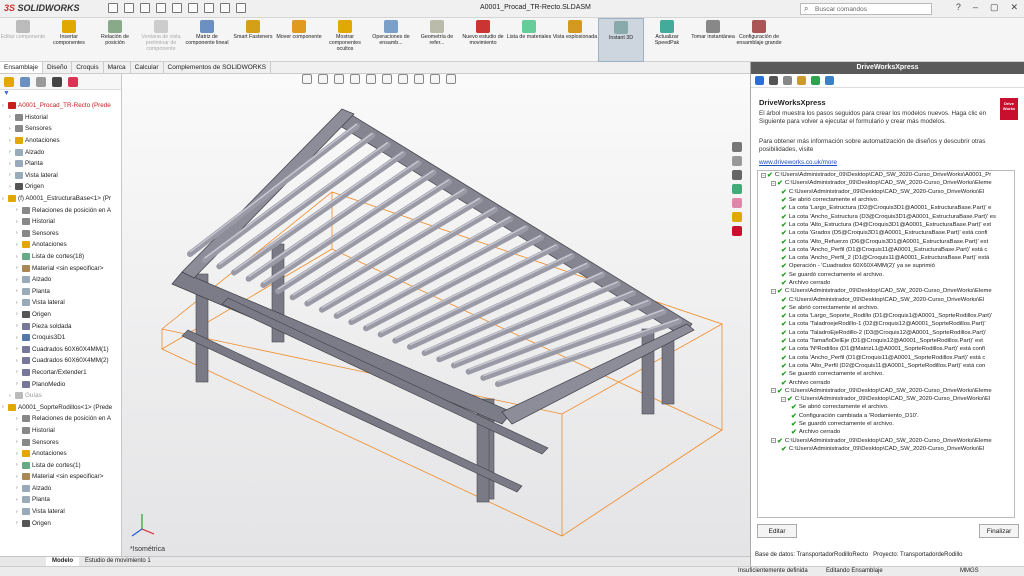 Image resolution: width=1024 pixels, height=576 pixels. I want to click on tree-item: › (f) A0001_EstructuraBase<1> (Pr, so click(60, 199).